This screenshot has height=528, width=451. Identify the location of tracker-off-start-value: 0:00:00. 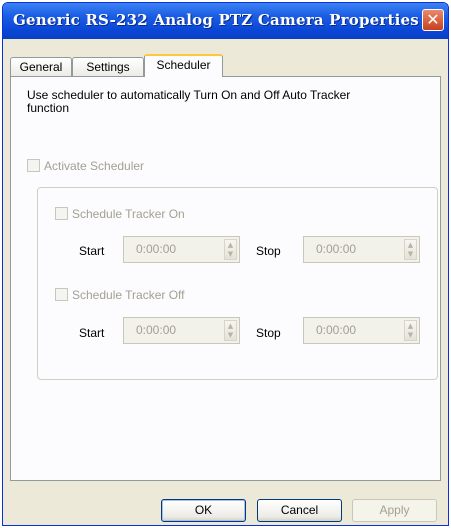
(156, 330).